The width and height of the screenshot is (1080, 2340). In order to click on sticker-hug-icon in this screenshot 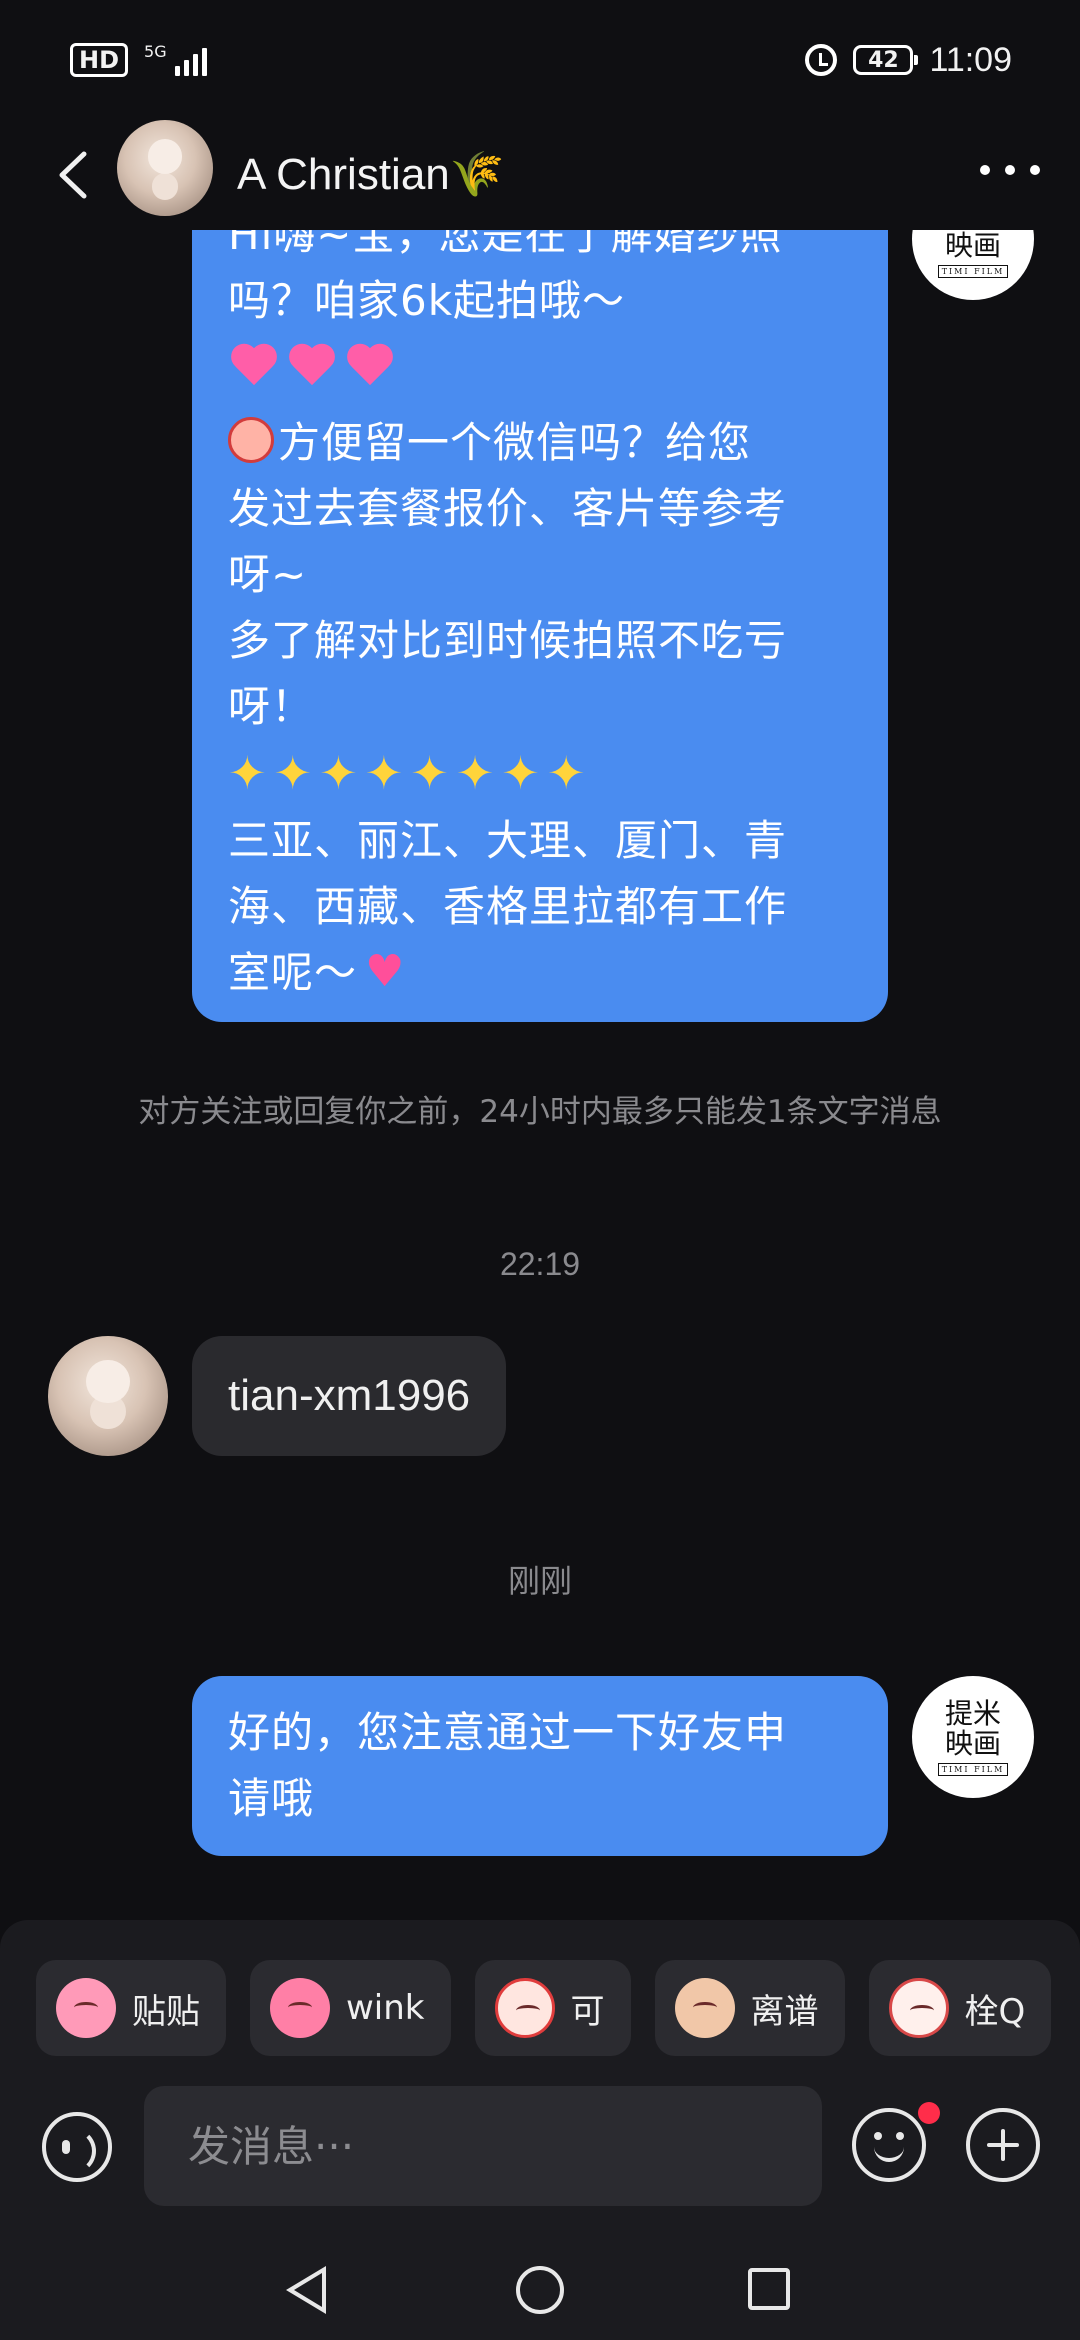, I will do `click(86, 2008)`.